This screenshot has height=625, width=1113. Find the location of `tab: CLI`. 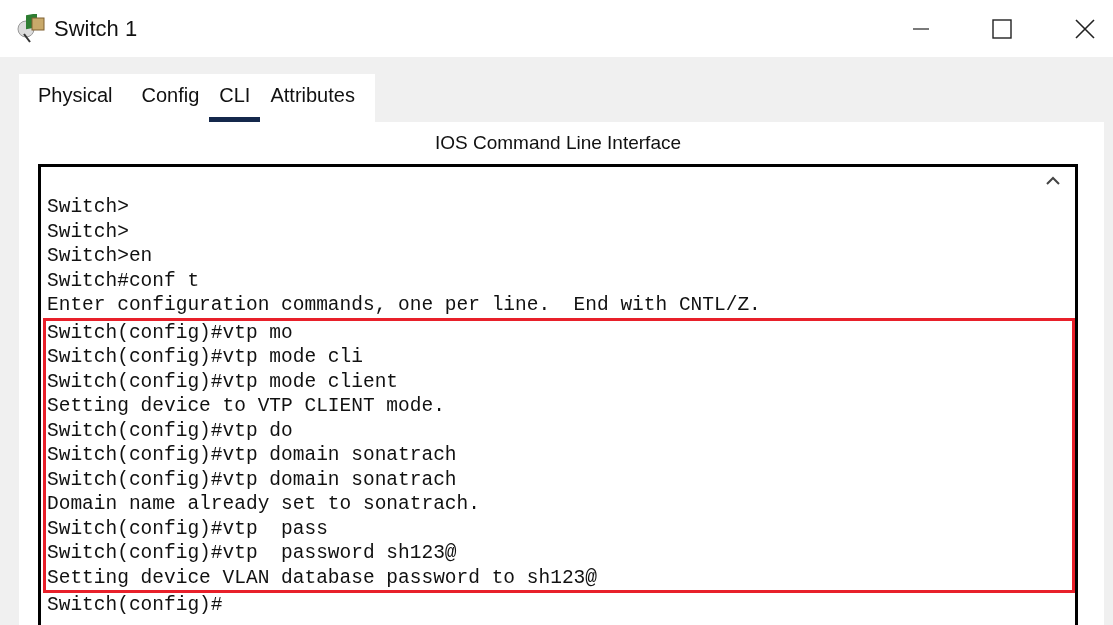

tab: CLI is located at coordinates (235, 98).